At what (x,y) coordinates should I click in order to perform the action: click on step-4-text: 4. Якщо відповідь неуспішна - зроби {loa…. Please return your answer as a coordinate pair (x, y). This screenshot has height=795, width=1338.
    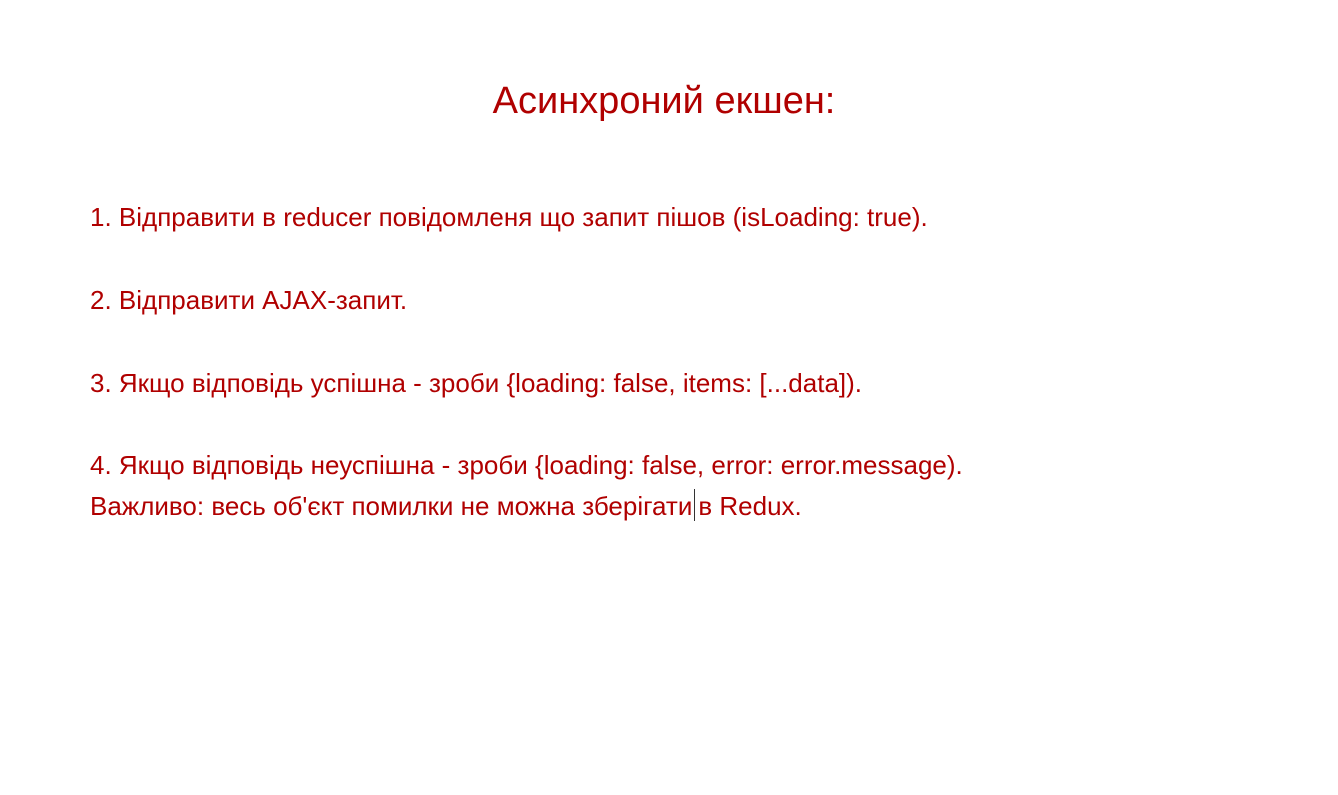
    Looking at the image, I should click on (526, 465).